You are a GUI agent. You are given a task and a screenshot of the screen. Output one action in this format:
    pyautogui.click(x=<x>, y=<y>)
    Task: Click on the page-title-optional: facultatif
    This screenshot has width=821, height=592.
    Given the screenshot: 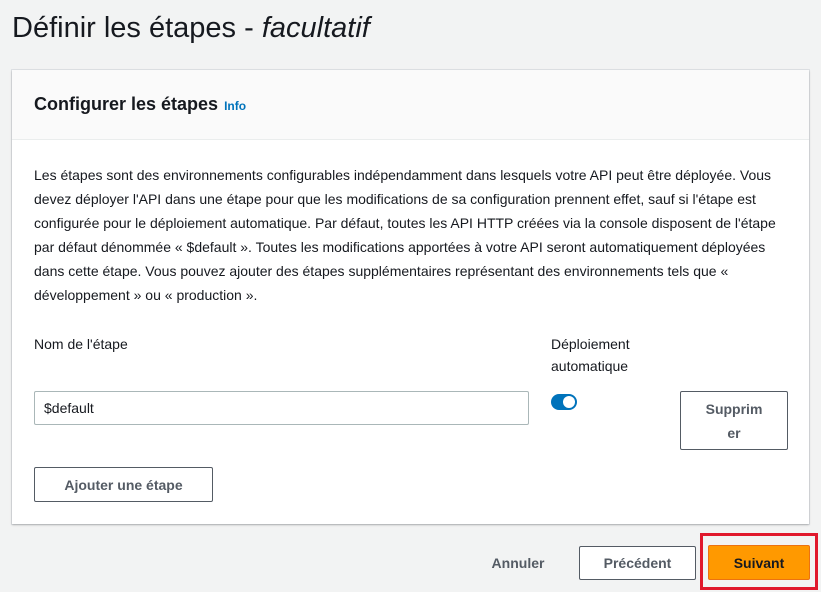 What is the action you would take?
    pyautogui.click(x=315, y=28)
    